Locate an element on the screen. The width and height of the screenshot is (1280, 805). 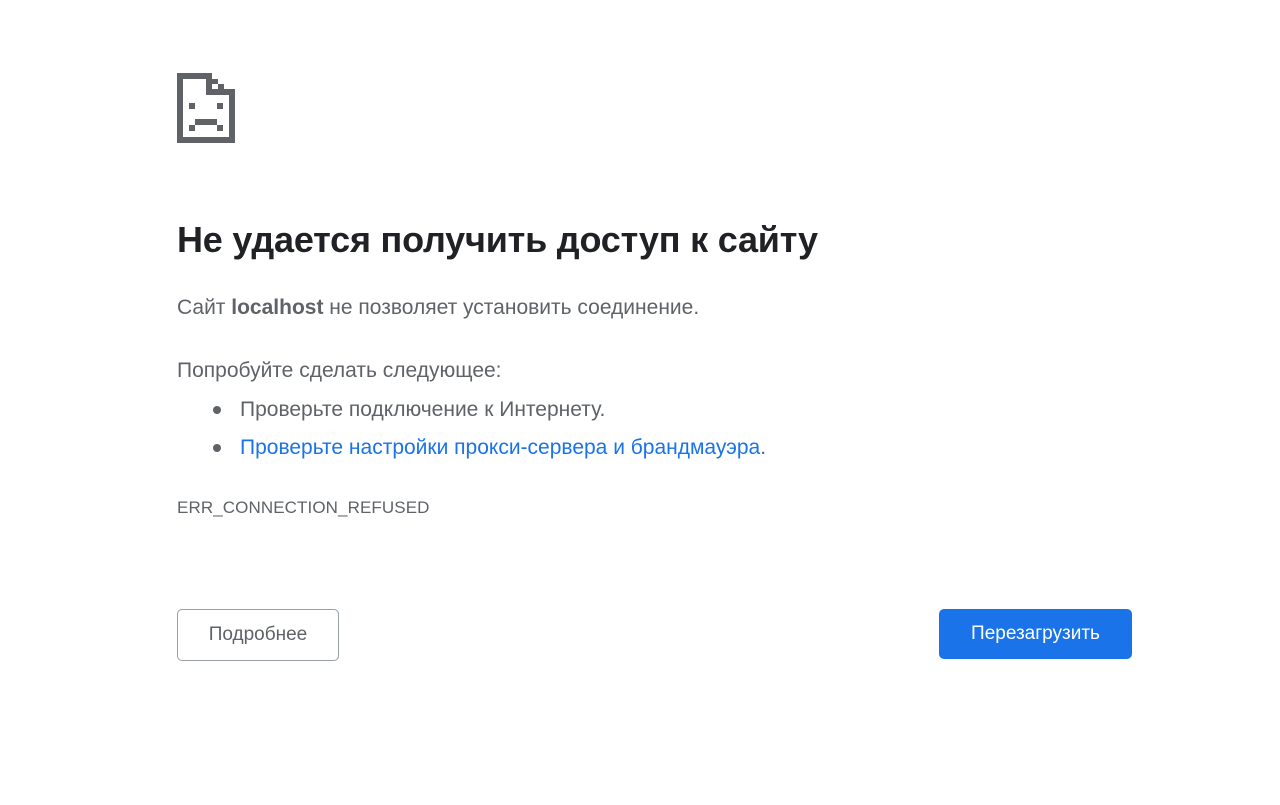
suggestion-text: Проверьте подключение к Интернету. is located at coordinates (423, 409).